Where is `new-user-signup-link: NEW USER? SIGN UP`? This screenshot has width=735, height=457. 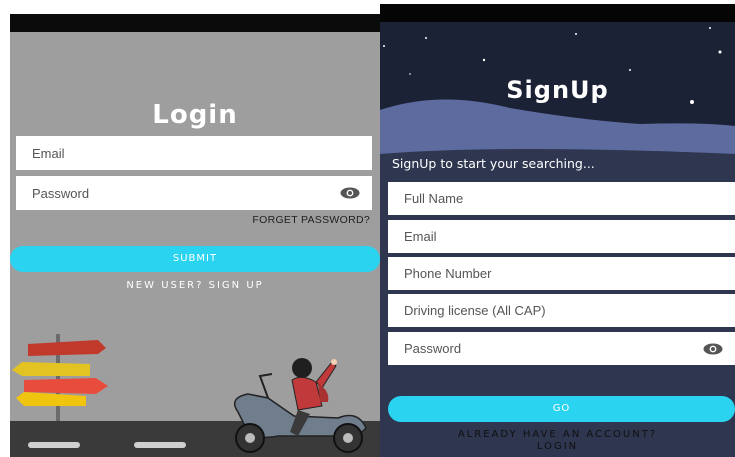
new-user-signup-link: NEW USER? SIGN UP is located at coordinates (195, 285).